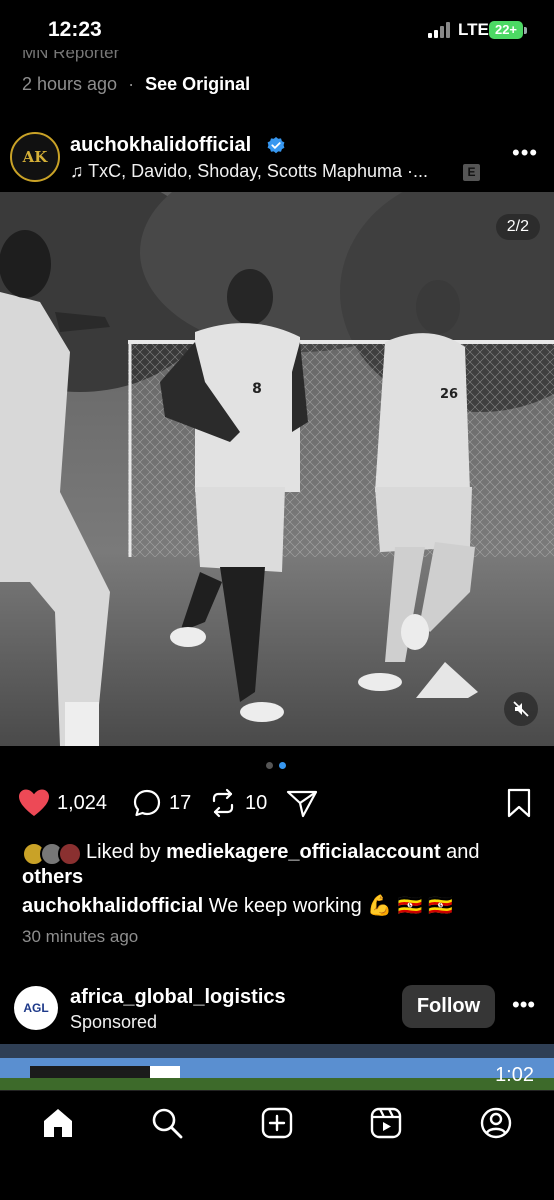 The height and width of the screenshot is (1200, 554). Describe the element at coordinates (126, 852) in the screenshot. I see `liked-by-prefix: Liked by` at that location.